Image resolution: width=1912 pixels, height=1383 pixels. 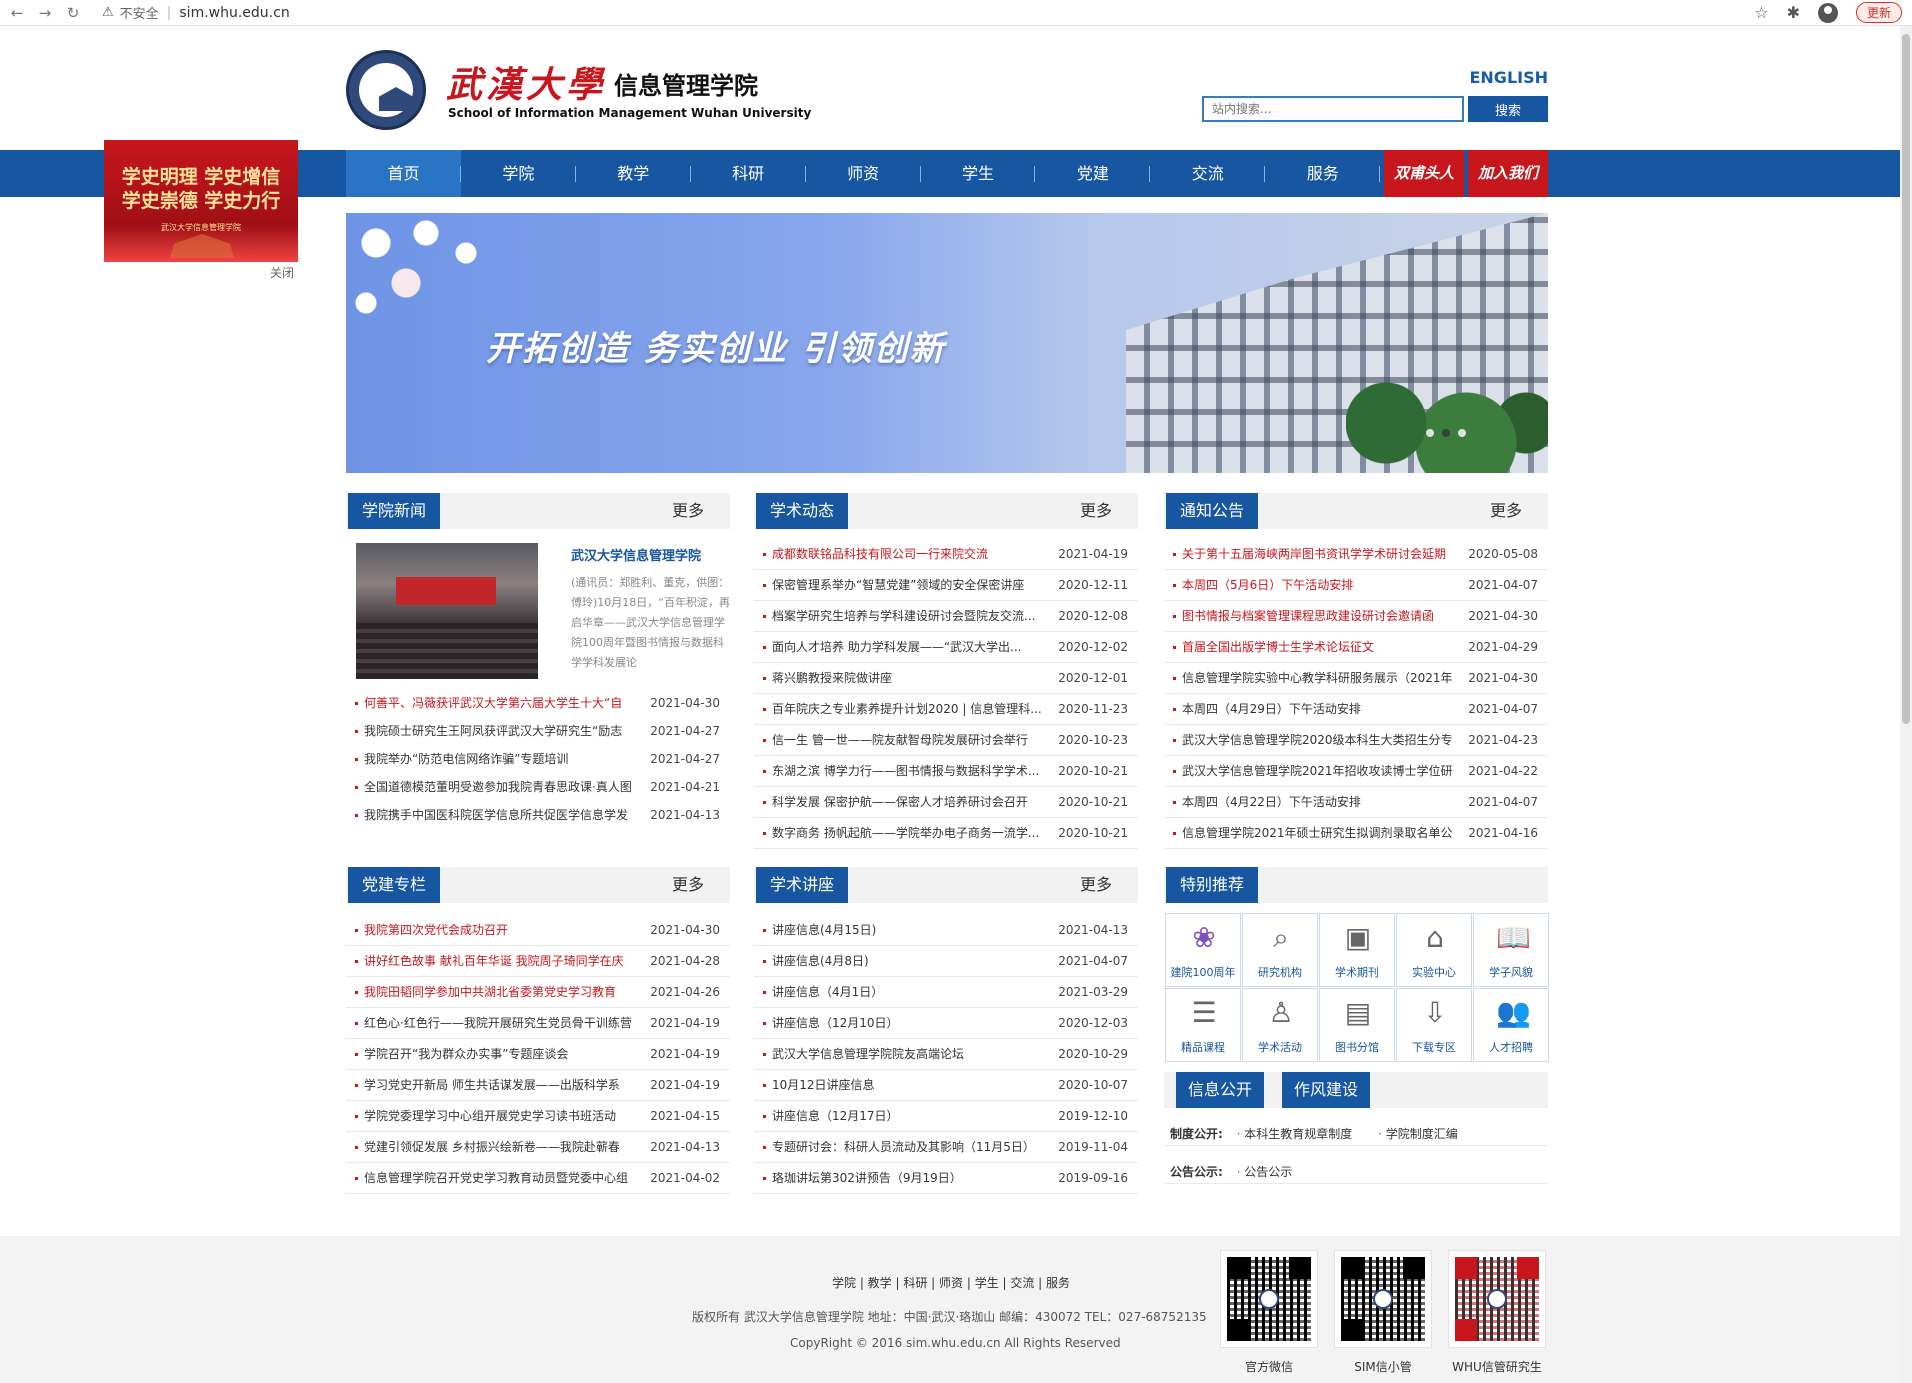 What do you see at coordinates (1096, 511) in the screenshot?
I see `academic-news-more: 更多` at bounding box center [1096, 511].